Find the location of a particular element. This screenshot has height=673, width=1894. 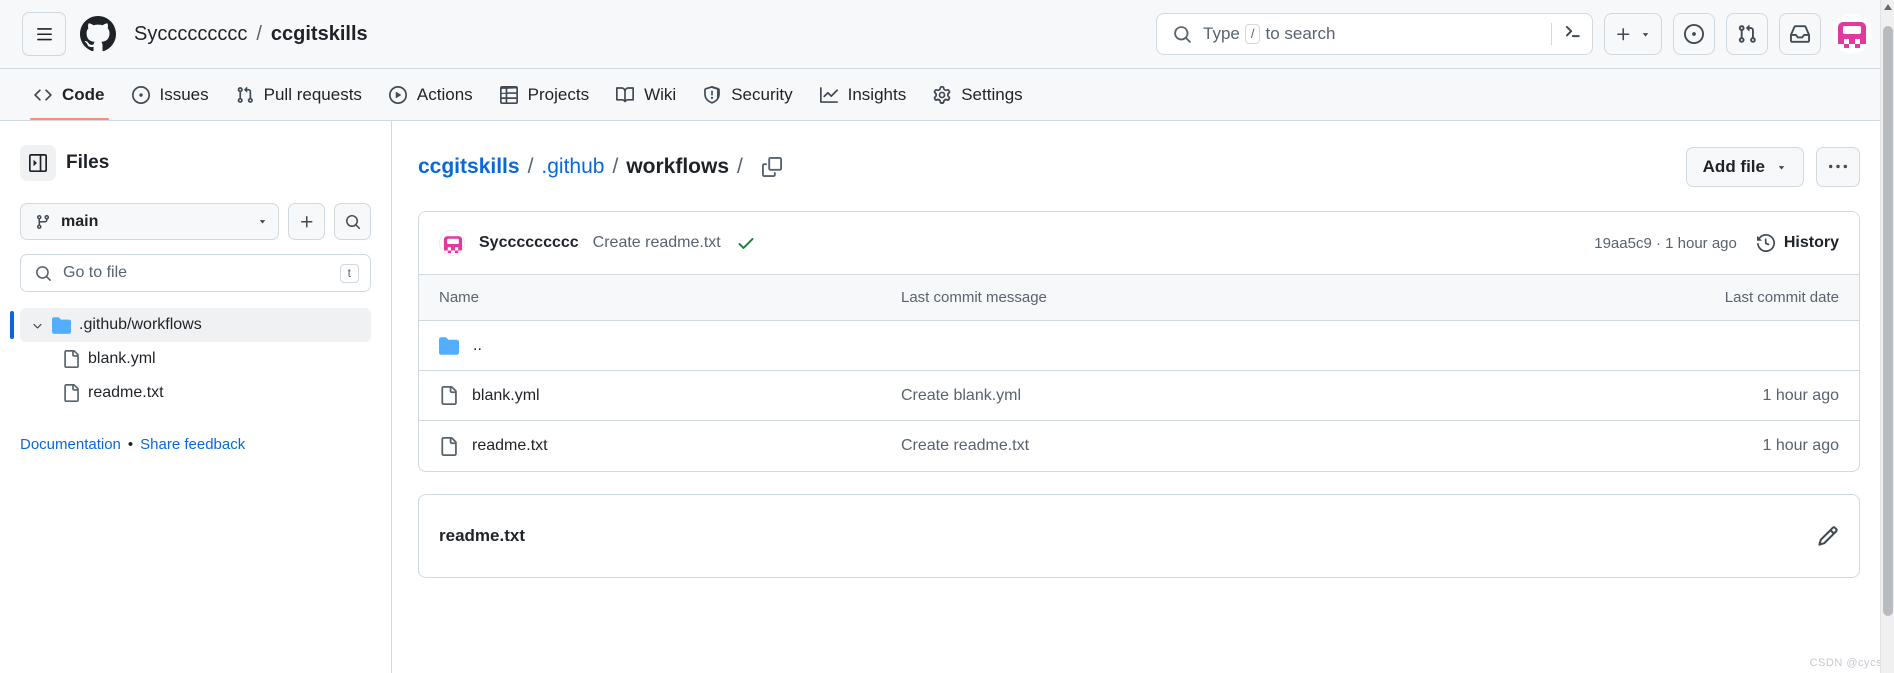

file-name-cell: blank.yml is located at coordinates (670, 395).